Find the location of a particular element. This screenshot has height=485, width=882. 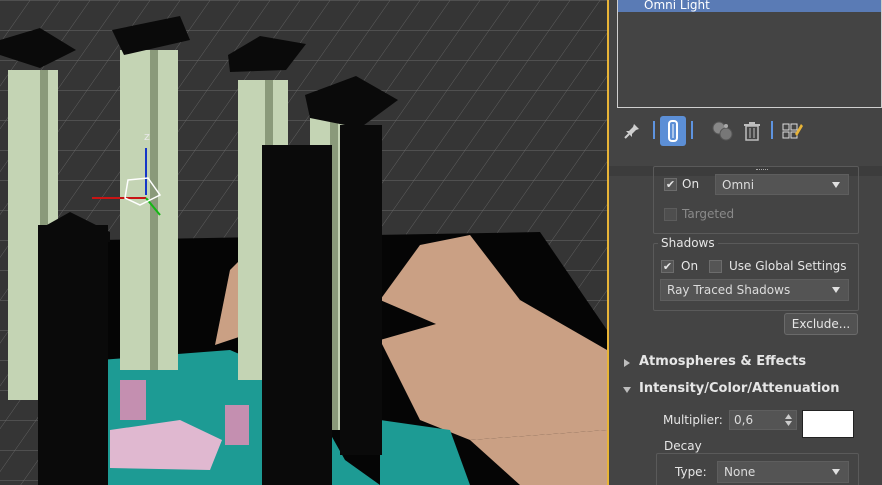

multiplier-value: 0,6 is located at coordinates (744, 420).